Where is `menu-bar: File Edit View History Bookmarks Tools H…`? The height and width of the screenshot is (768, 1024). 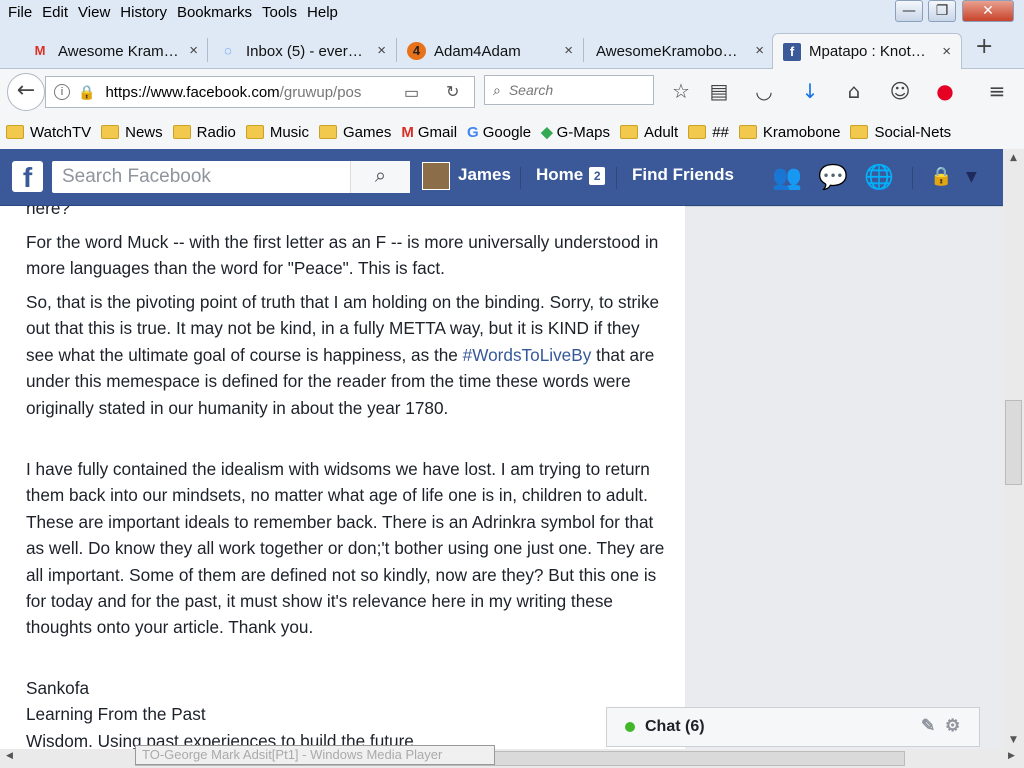 menu-bar: File Edit View History Bookmarks Tools H… is located at coordinates (512, 12).